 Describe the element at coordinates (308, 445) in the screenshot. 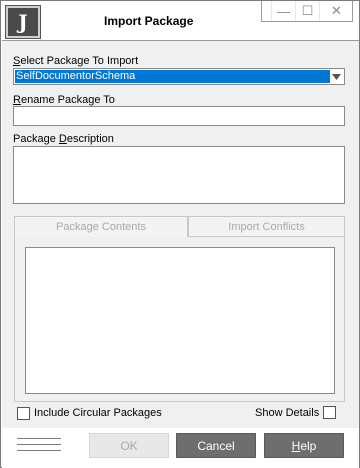

I see `help-button-text: elp` at that location.